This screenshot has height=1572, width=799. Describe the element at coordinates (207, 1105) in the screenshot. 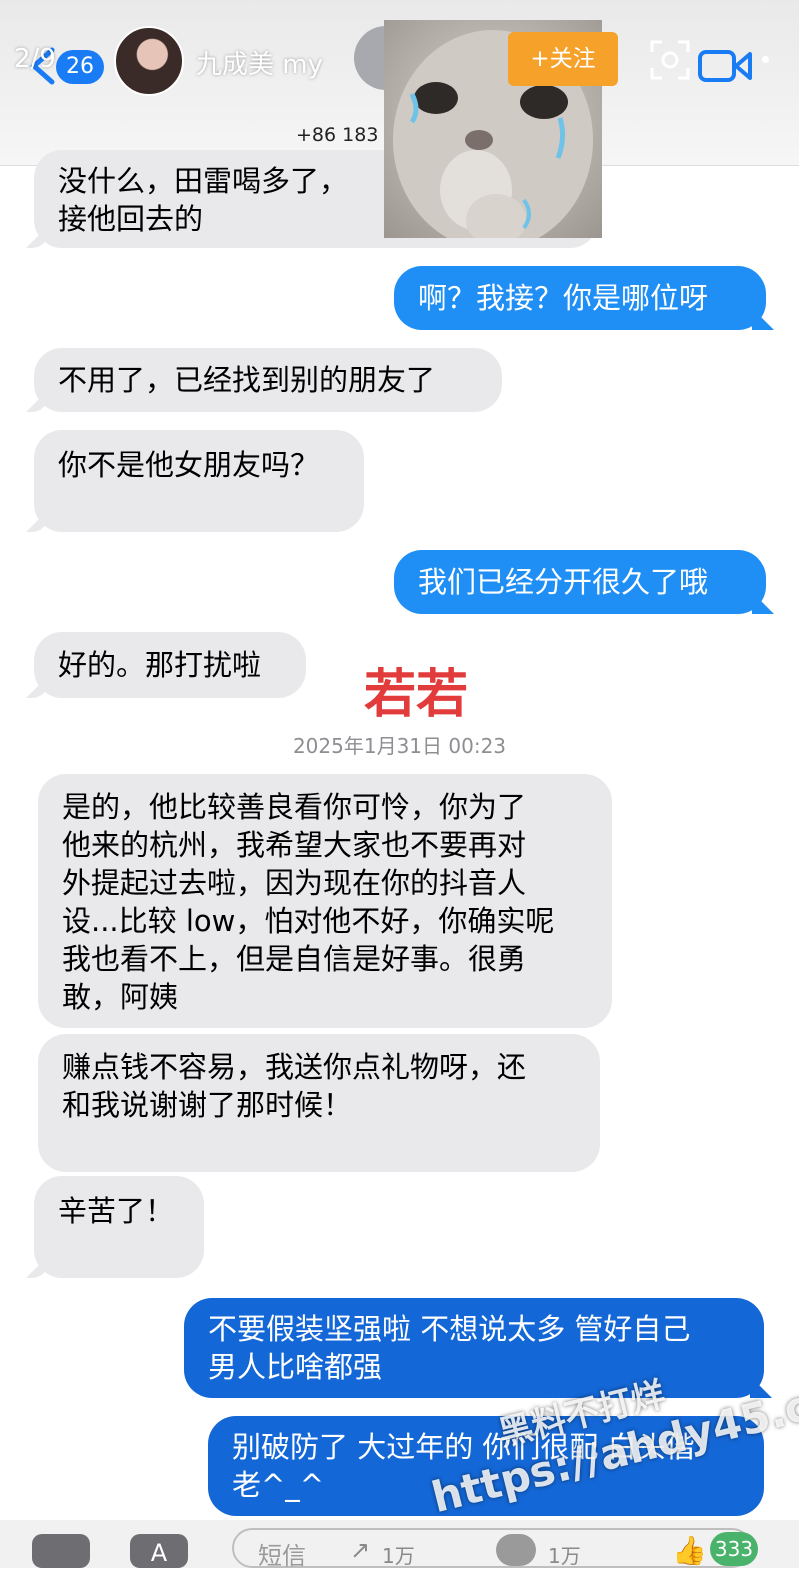

I see `message-line: 和我说谢谢了那时候！` at that location.